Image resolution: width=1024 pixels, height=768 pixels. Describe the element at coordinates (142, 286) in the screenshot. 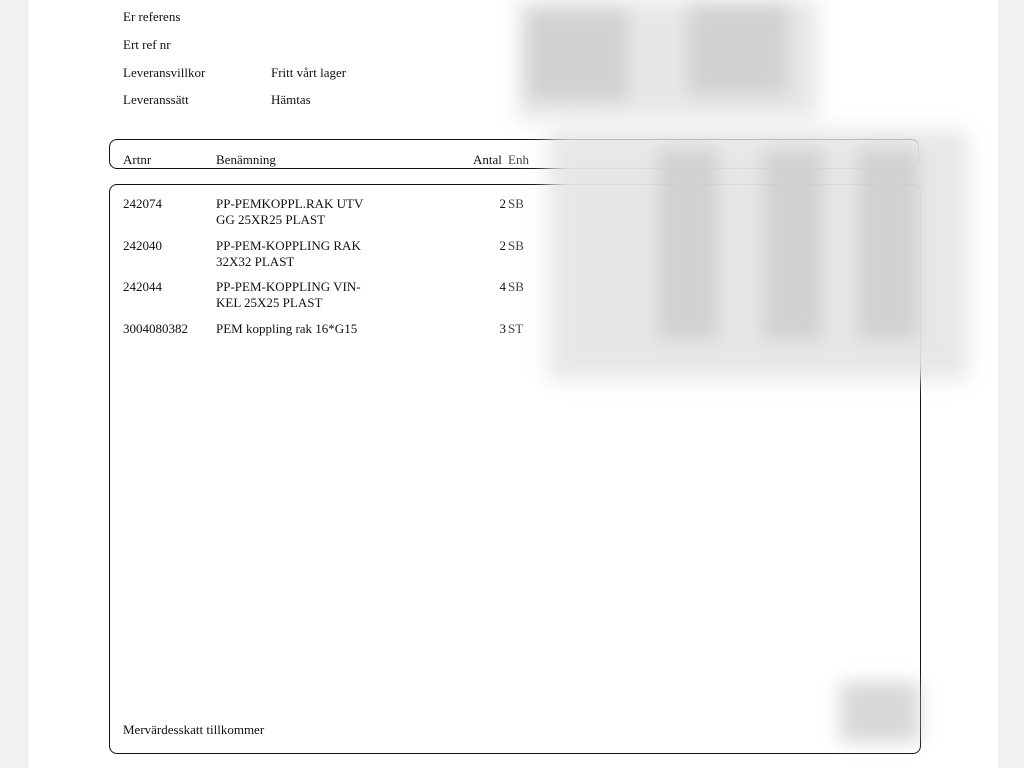

I see `cell-artnr: 242044` at that location.